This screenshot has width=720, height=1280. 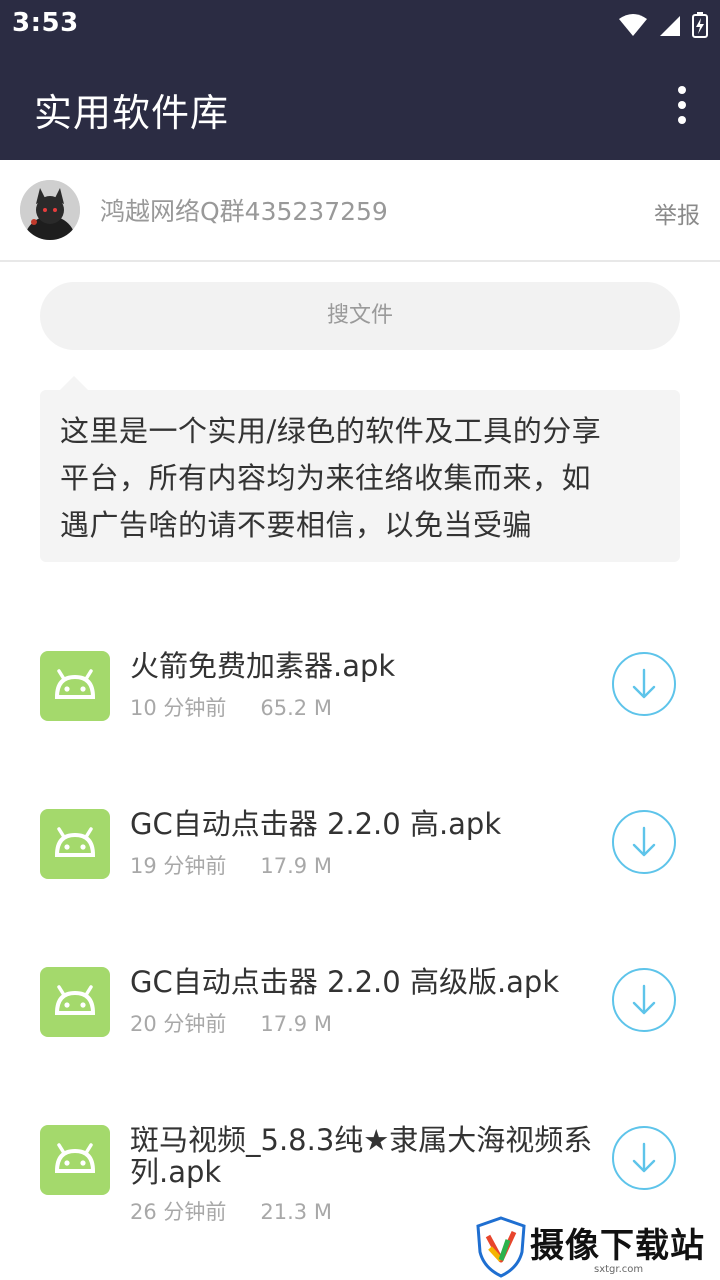 I want to click on report-button: 举报, so click(x=677, y=213).